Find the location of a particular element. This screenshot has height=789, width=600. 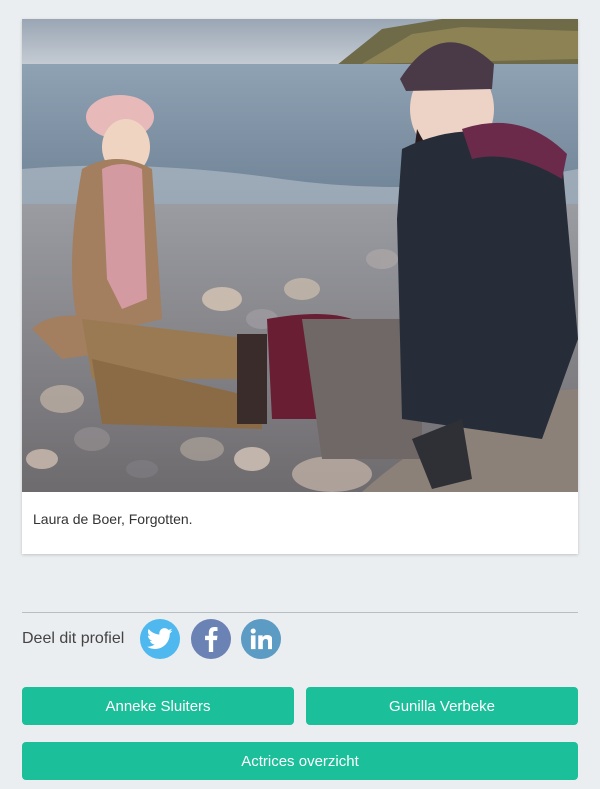

linkedin-icon is located at coordinates (261, 639).